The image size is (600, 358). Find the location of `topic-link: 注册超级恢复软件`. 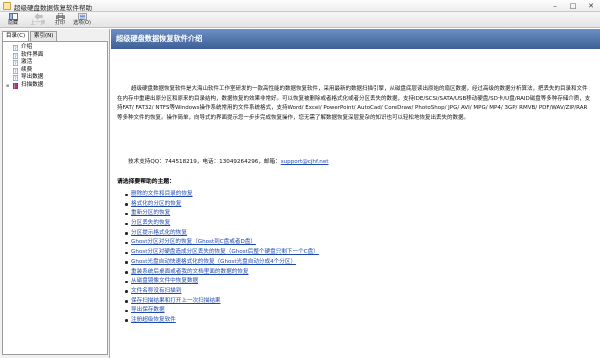

topic-link: 注册超级恢复软件 is located at coordinates (153, 320).